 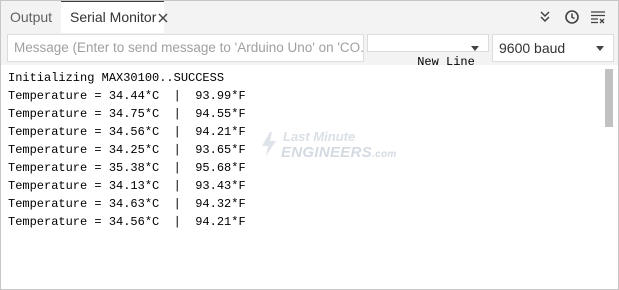 I want to click on watermark-logo: Last Minute ENGINEERS.com, so click(x=329, y=147).